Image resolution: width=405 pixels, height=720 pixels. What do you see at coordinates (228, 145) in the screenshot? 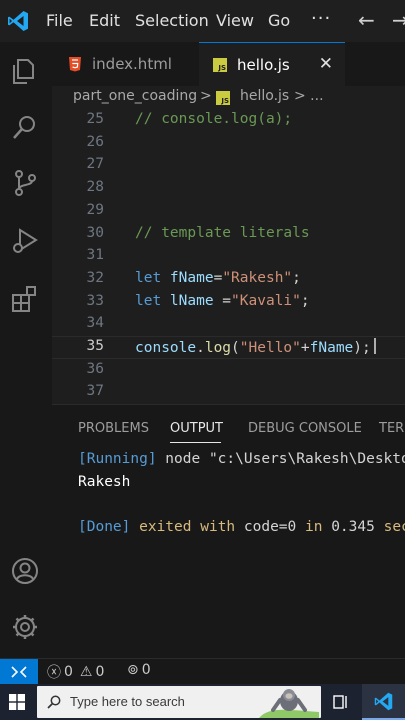
I see `code-line: 26` at bounding box center [228, 145].